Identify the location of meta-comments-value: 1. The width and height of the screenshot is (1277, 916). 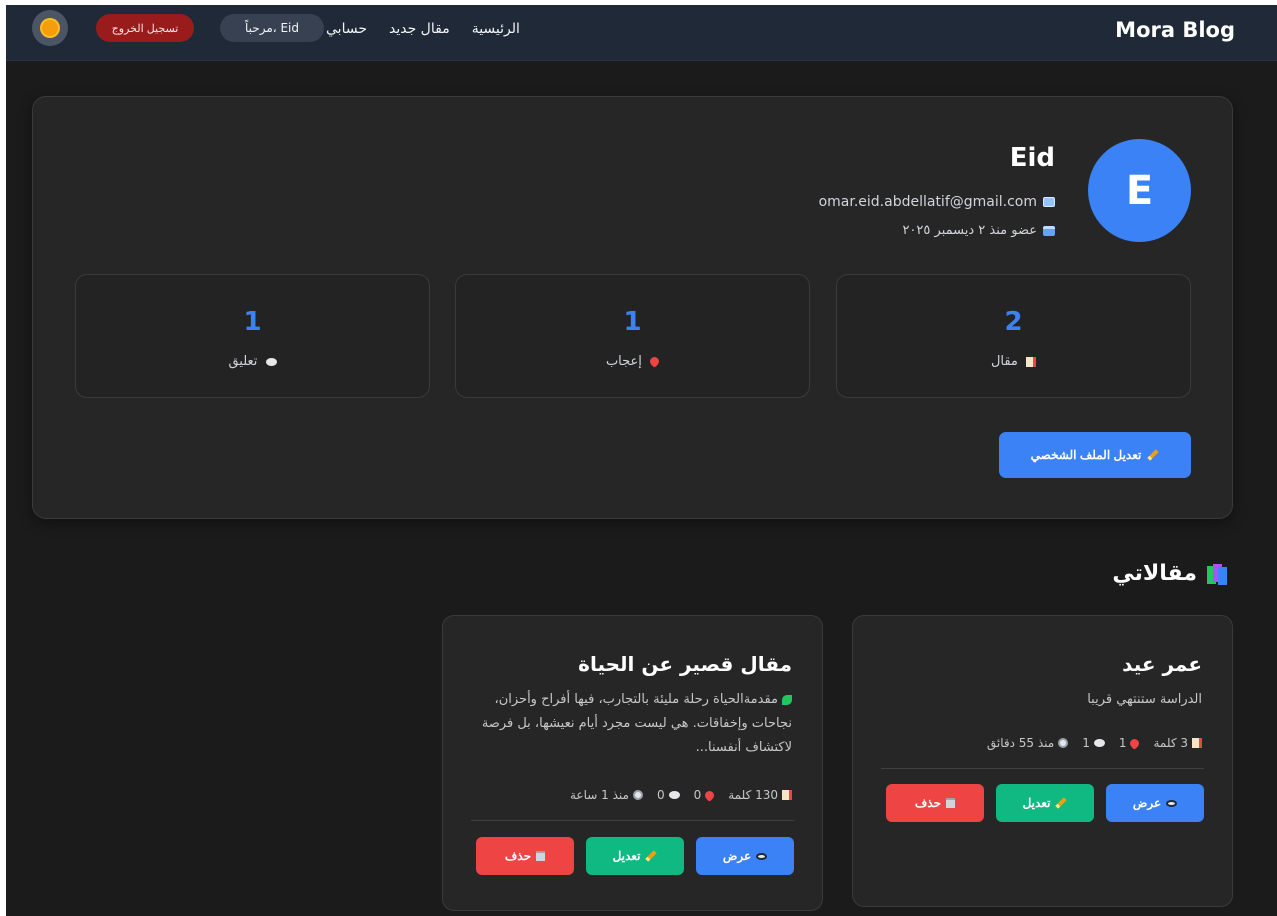
(1086, 743).